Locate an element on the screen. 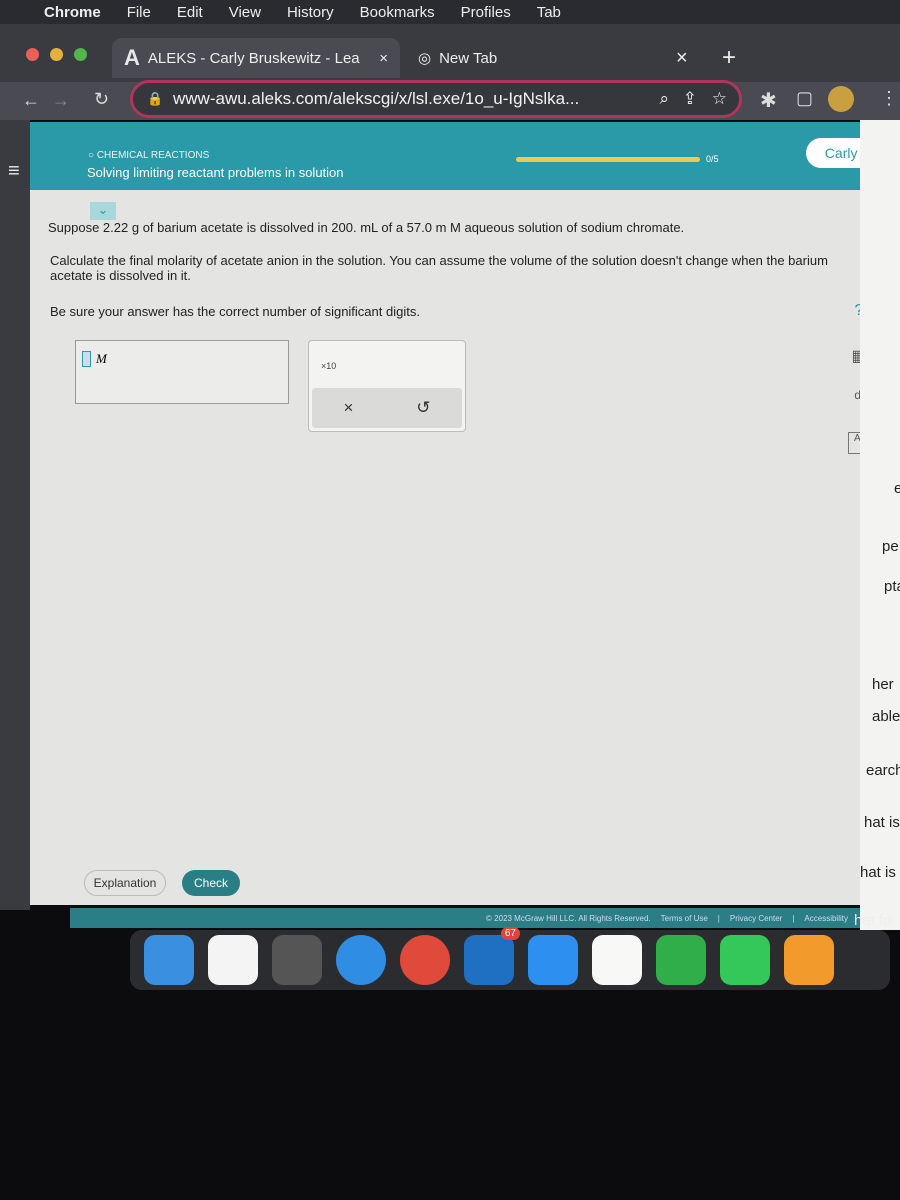 This screenshot has width=900, height=1200. menu-edit: Edit is located at coordinates (190, 12).